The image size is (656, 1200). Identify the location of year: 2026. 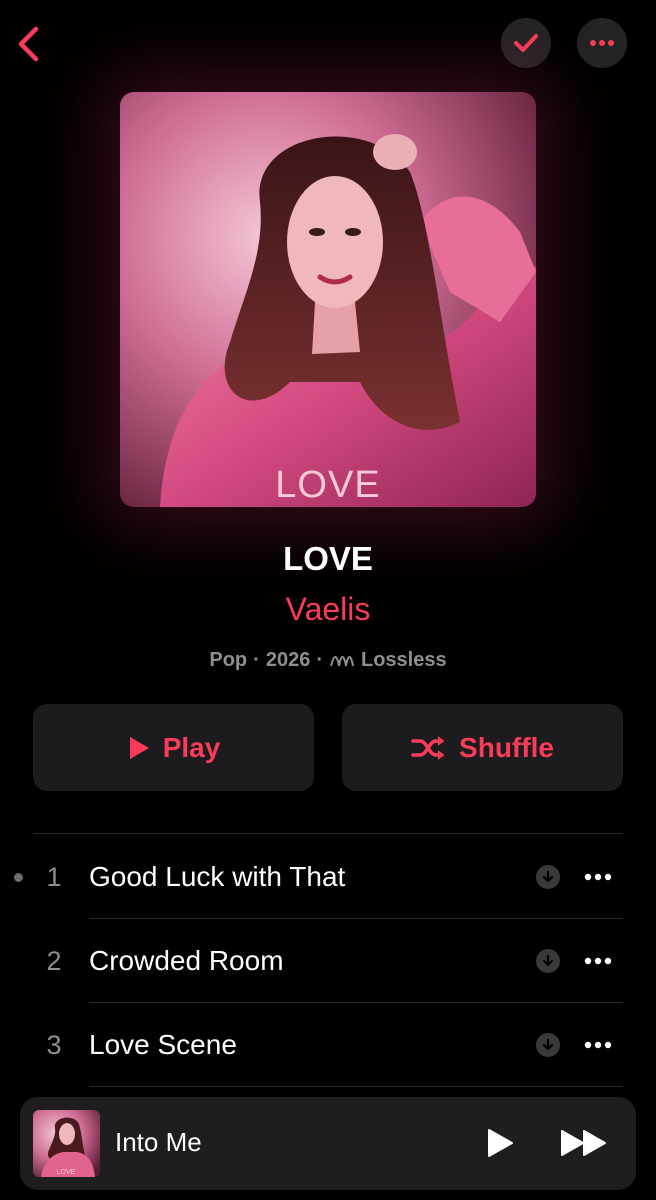
(288, 660).